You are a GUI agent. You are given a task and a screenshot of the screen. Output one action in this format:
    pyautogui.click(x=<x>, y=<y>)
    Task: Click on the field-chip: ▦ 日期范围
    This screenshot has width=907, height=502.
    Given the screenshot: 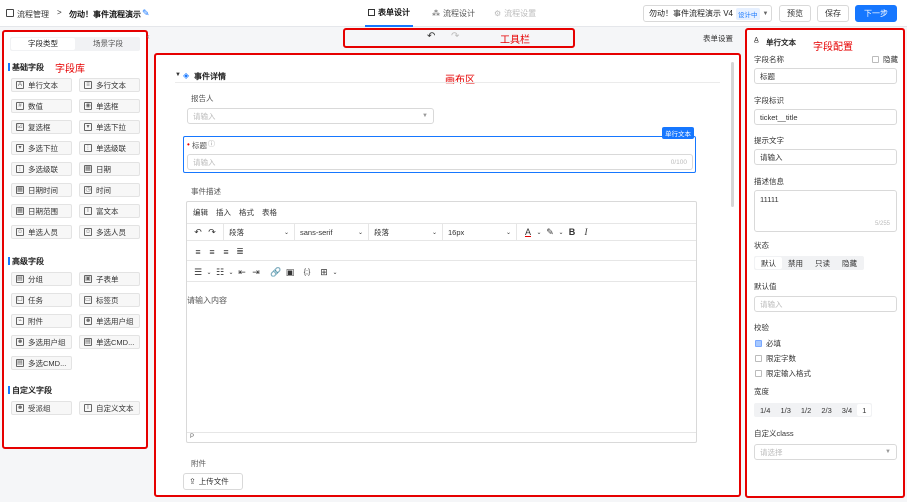 What is the action you would take?
    pyautogui.click(x=41, y=211)
    